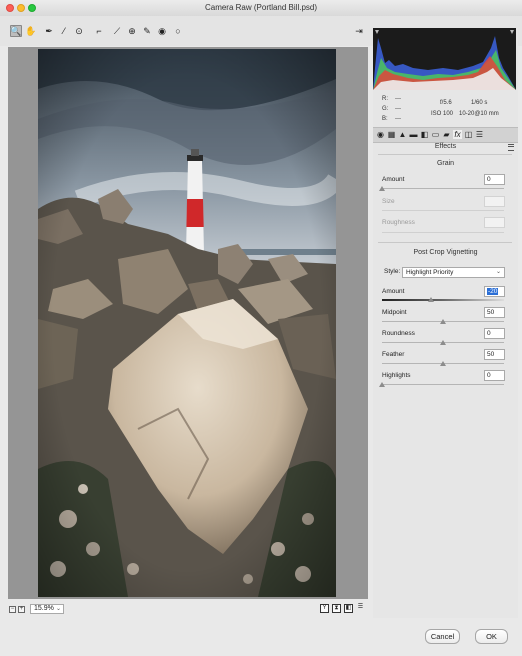 This screenshot has width=522, height=656. What do you see at coordinates (79, 31) in the screenshot?
I see `targeted-adjustment-tool-icon: ⊙` at bounding box center [79, 31].